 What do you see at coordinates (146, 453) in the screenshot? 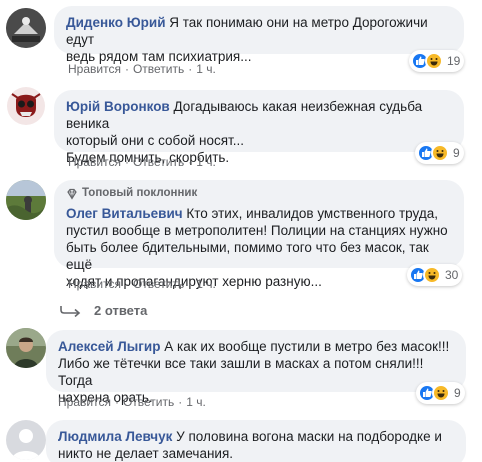
I see `comment-text-line: никто не делает замечания.` at bounding box center [146, 453].